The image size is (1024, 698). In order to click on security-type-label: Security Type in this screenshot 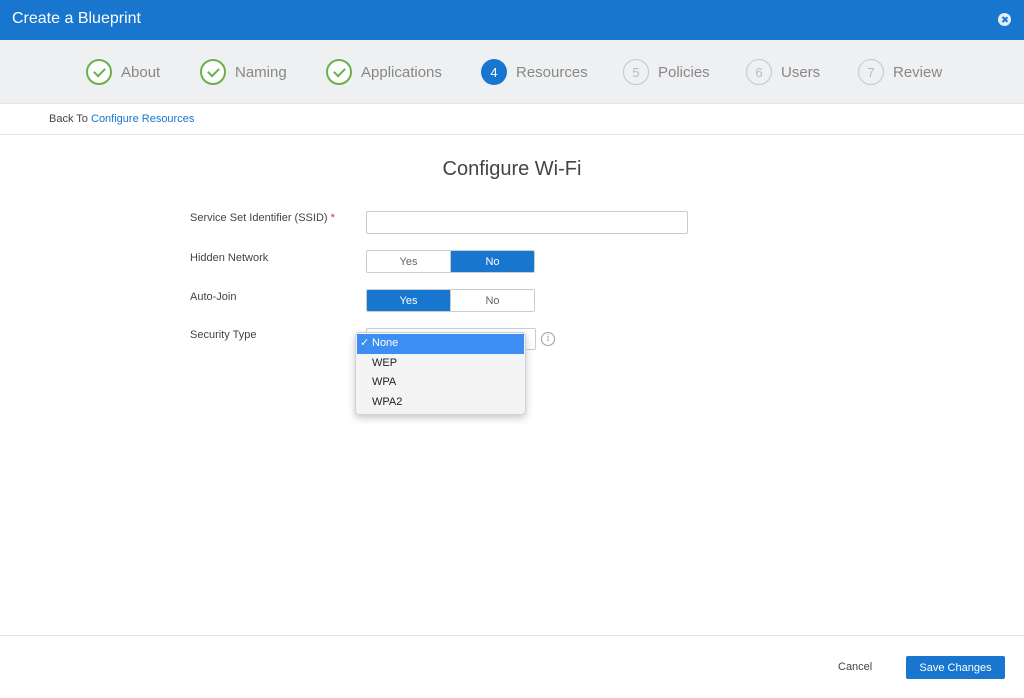, I will do `click(223, 335)`.